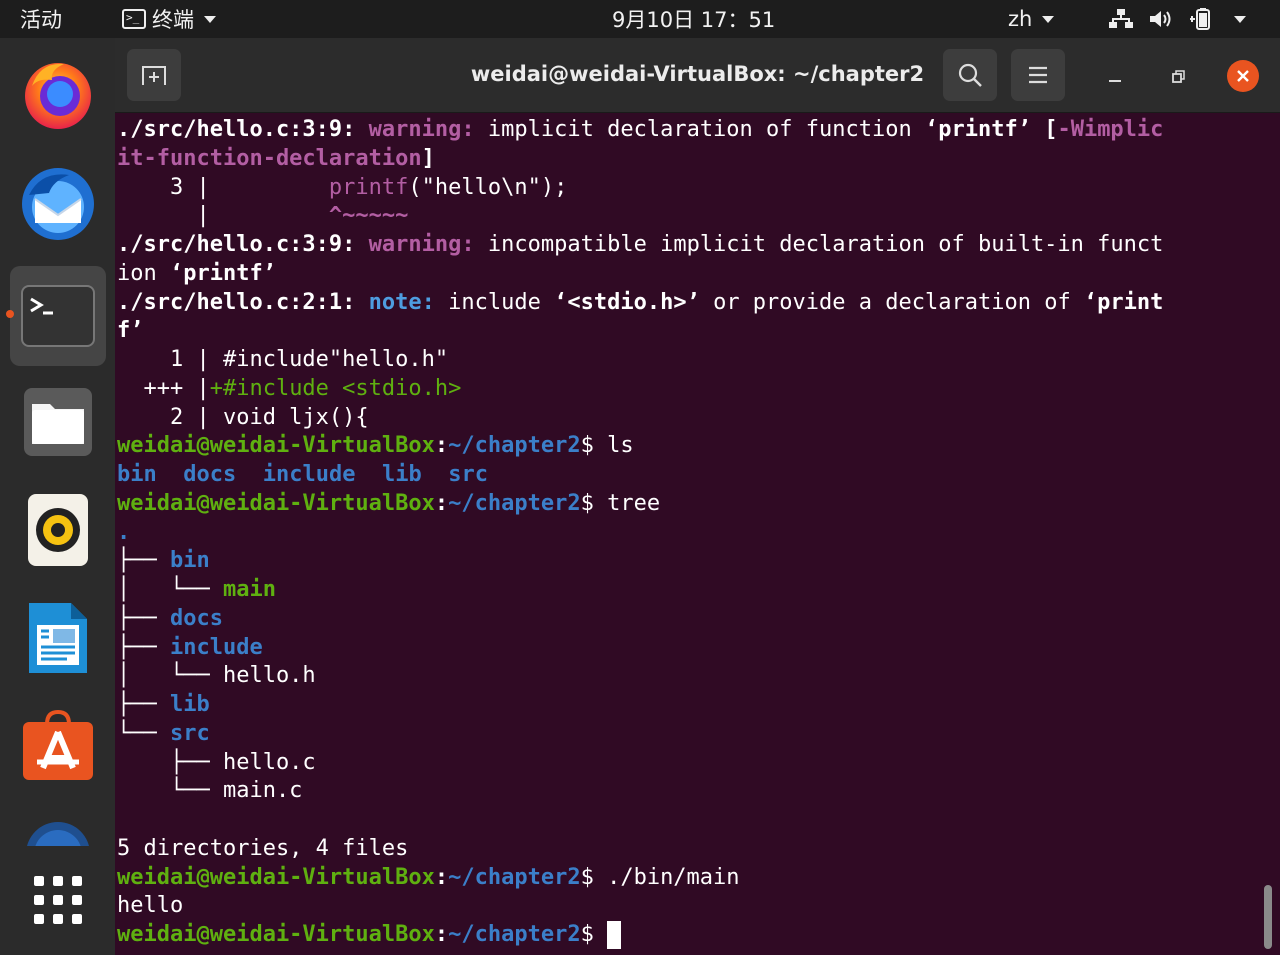  Describe the element at coordinates (693, 19) in the screenshot. I see `clock: 9月10日 17：51` at that location.